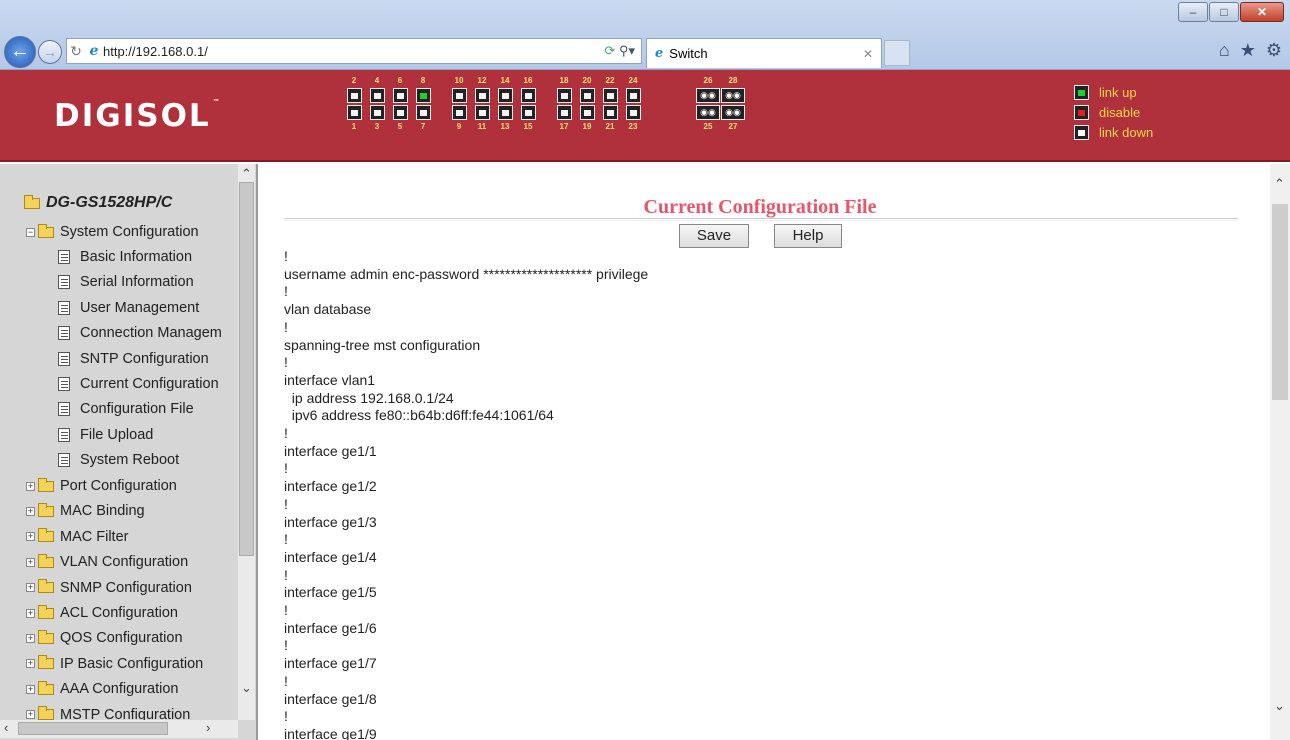 The width and height of the screenshot is (1290, 740). Describe the element at coordinates (126, 409) in the screenshot. I see `sidebar-item-configuration-file: Configuration File` at that location.